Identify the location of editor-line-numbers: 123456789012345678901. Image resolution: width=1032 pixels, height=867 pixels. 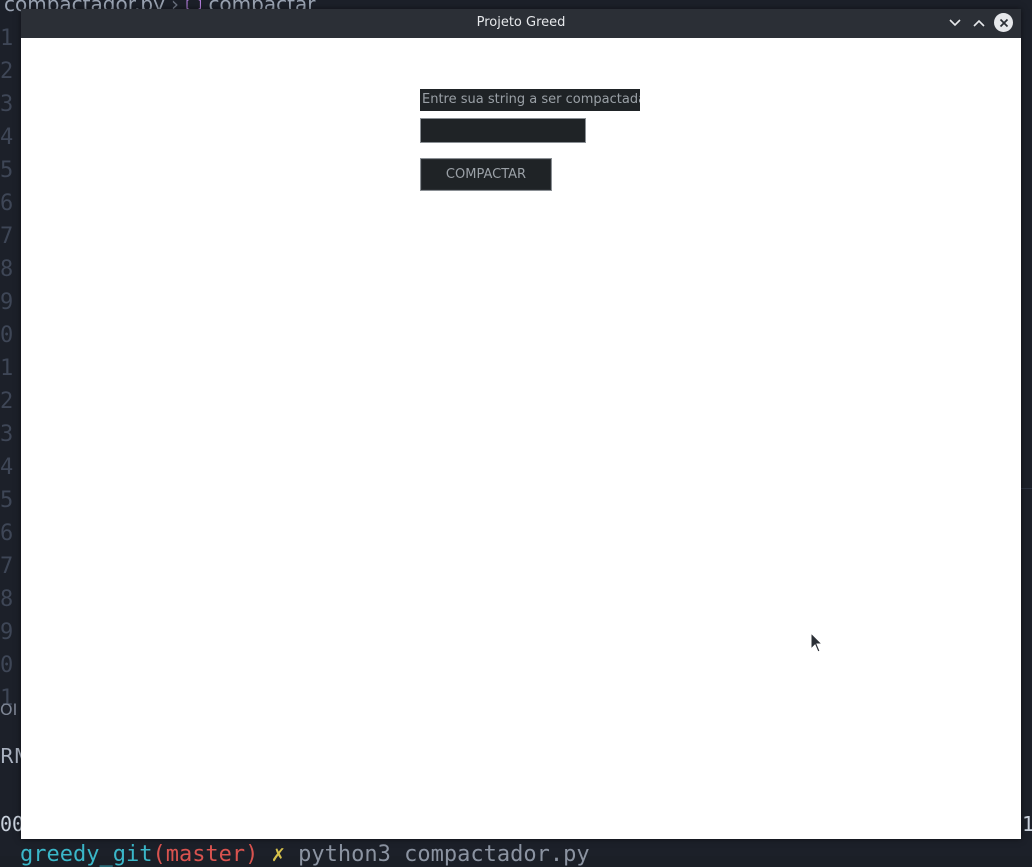
(6, 368).